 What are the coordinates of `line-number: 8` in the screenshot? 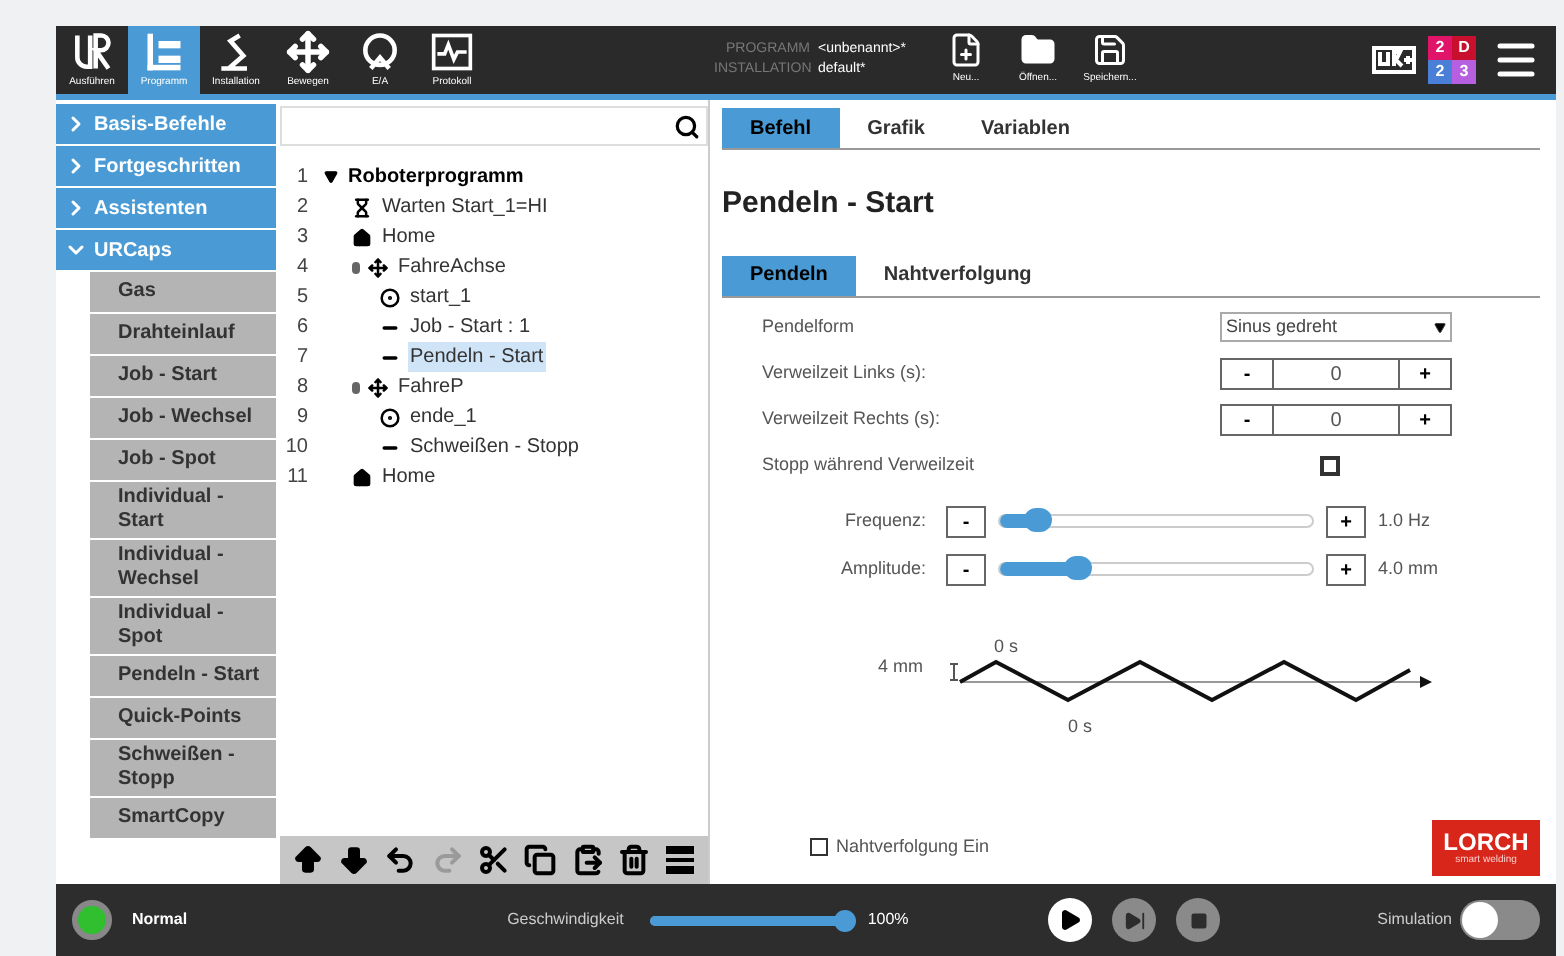 It's located at (302, 388).